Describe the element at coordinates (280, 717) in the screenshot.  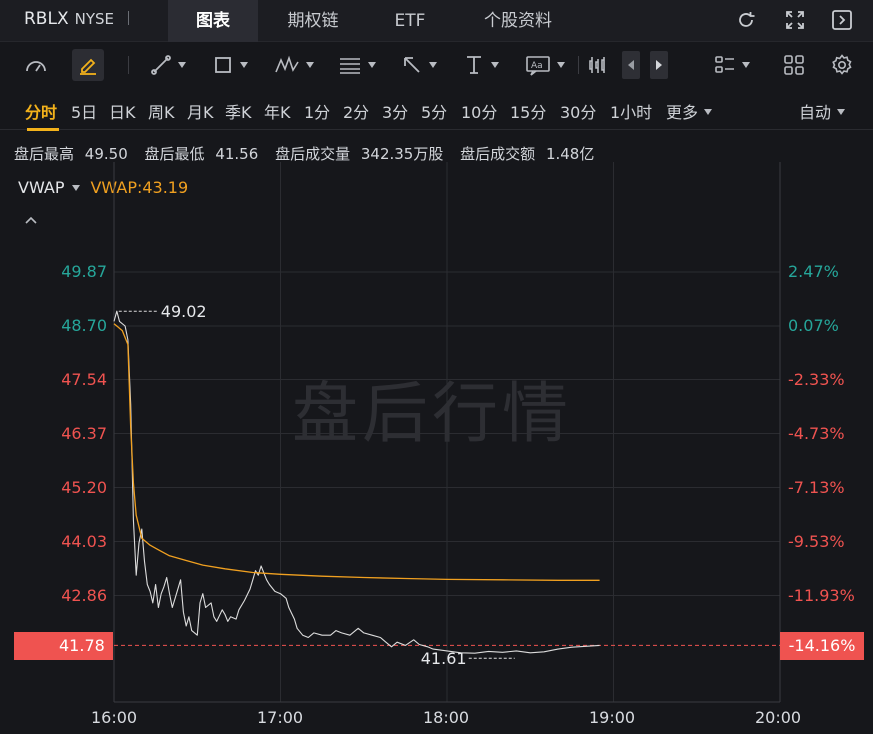
I see `x-tick: 17:00` at that location.